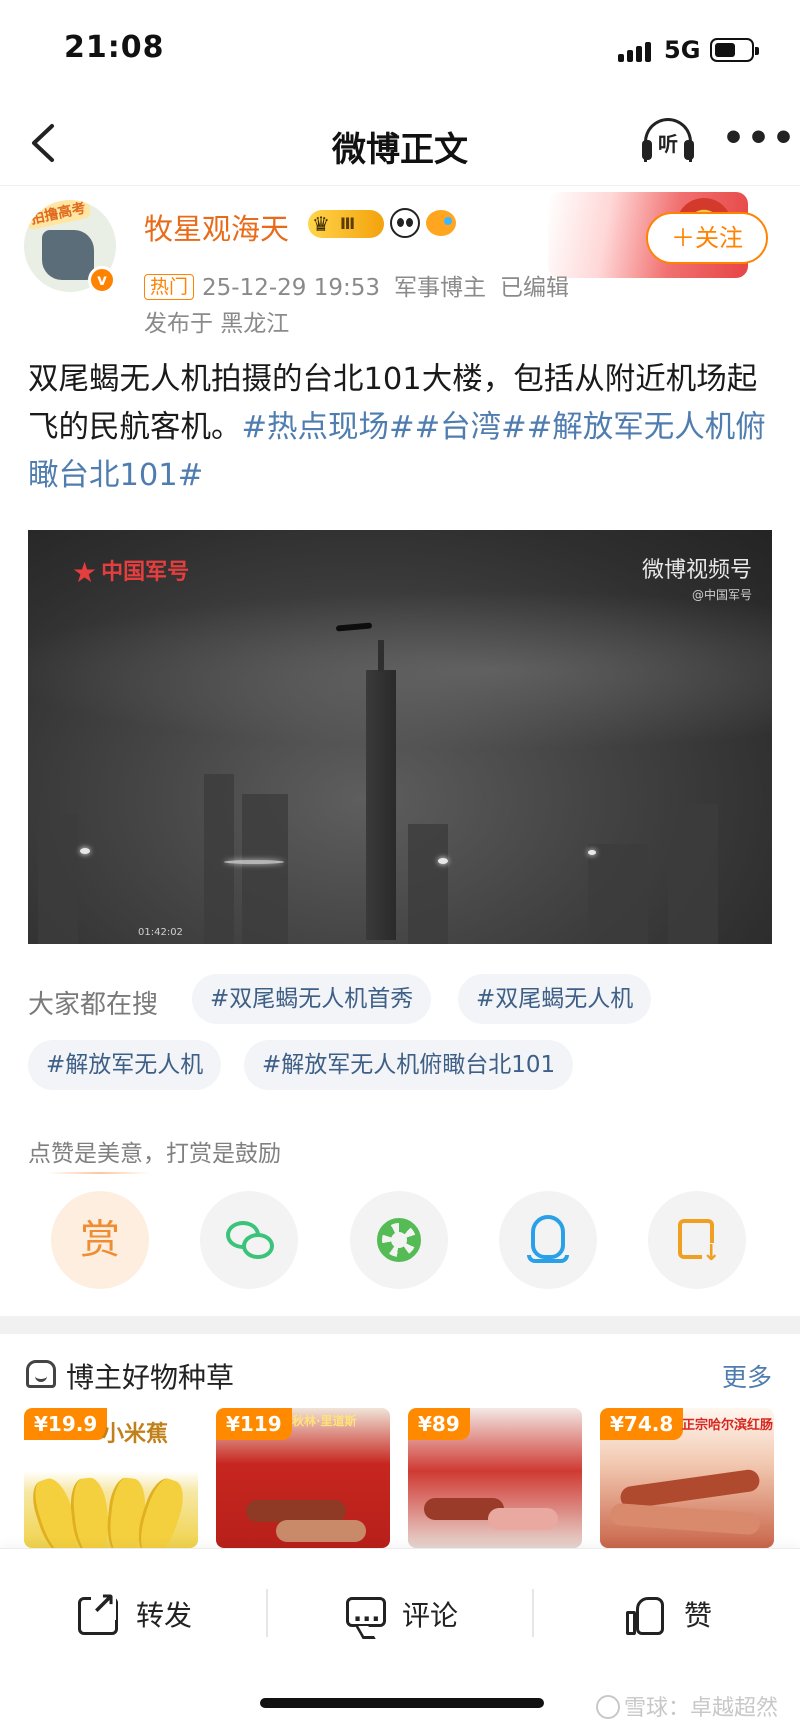  I want to click on search-chip: #双尾蝎无人机首秀, so click(312, 999).